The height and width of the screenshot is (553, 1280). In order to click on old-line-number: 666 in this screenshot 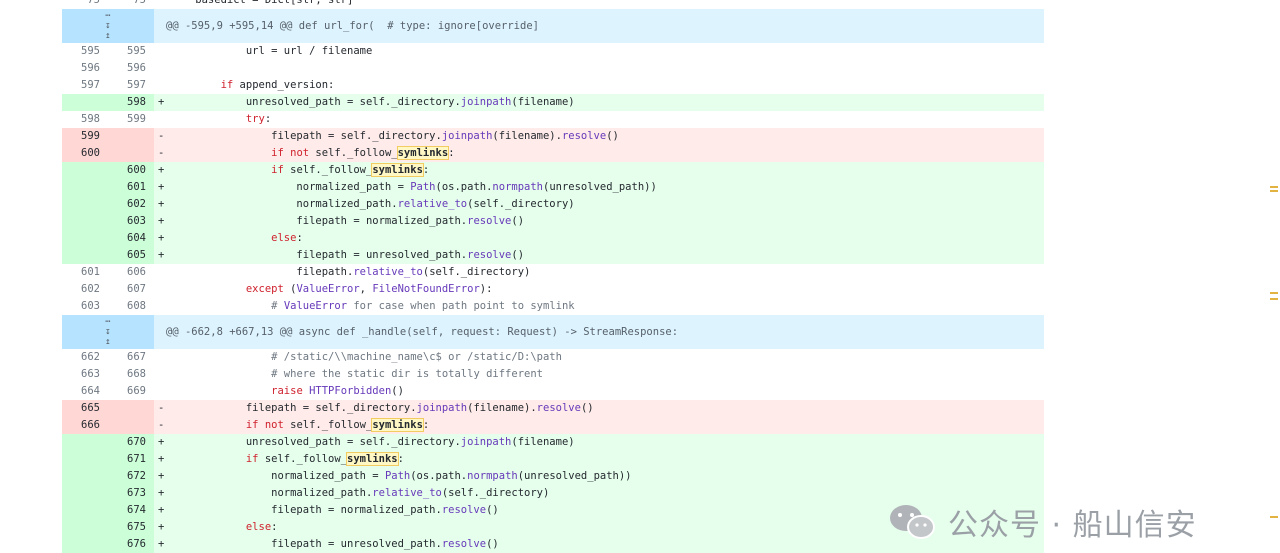, I will do `click(85, 425)`.